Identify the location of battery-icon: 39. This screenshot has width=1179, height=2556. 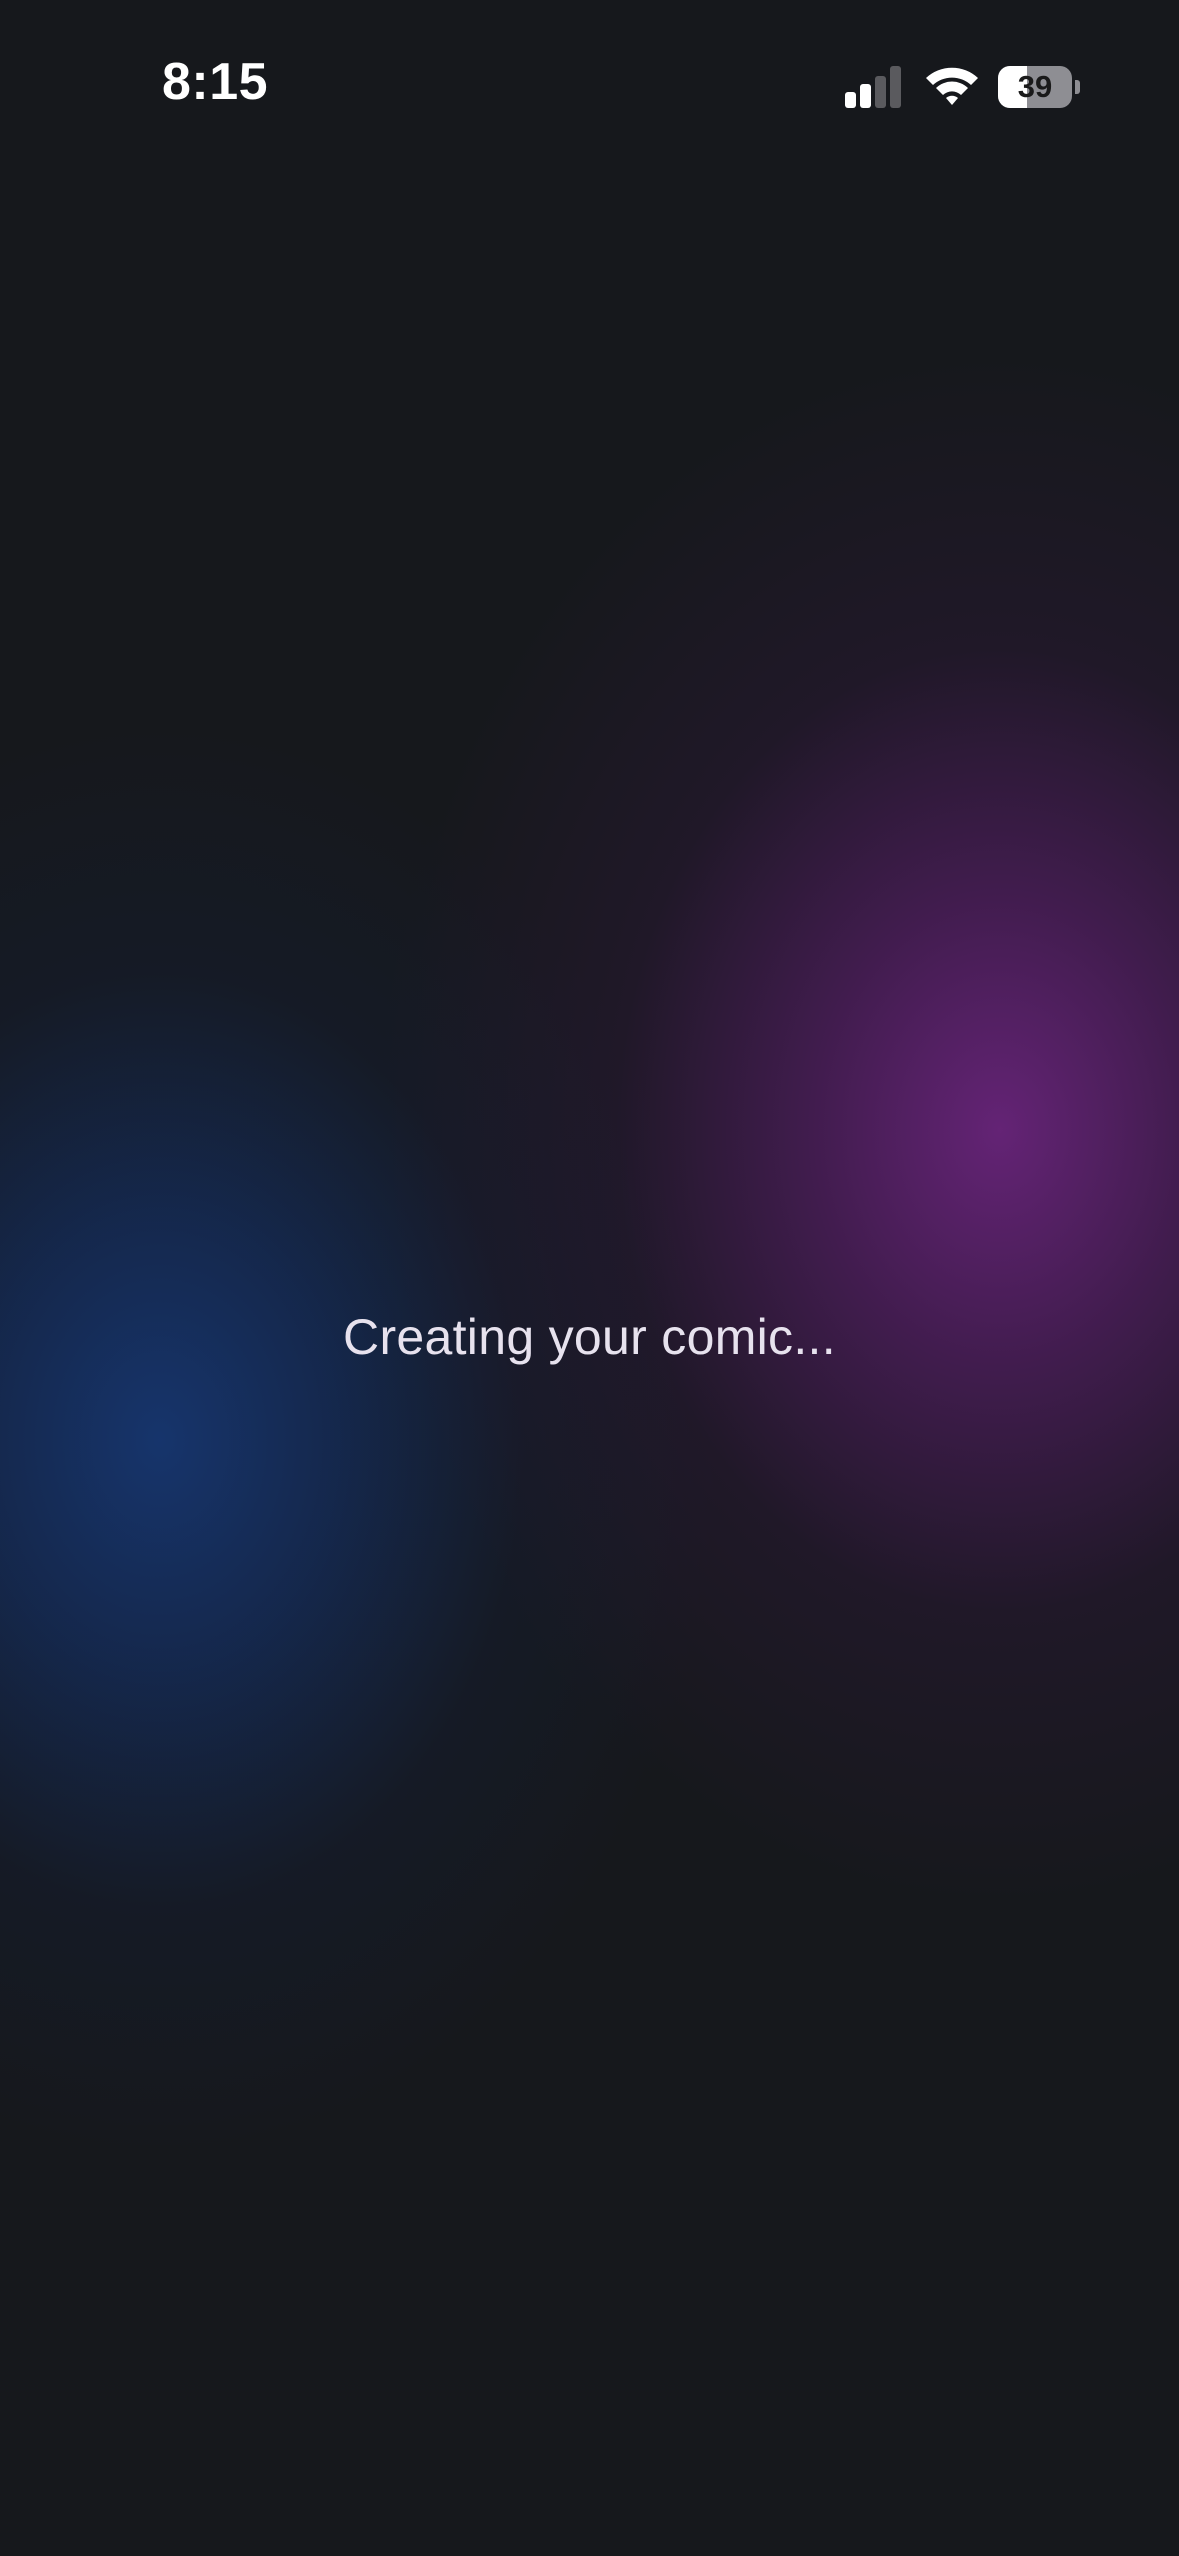
(1039, 87).